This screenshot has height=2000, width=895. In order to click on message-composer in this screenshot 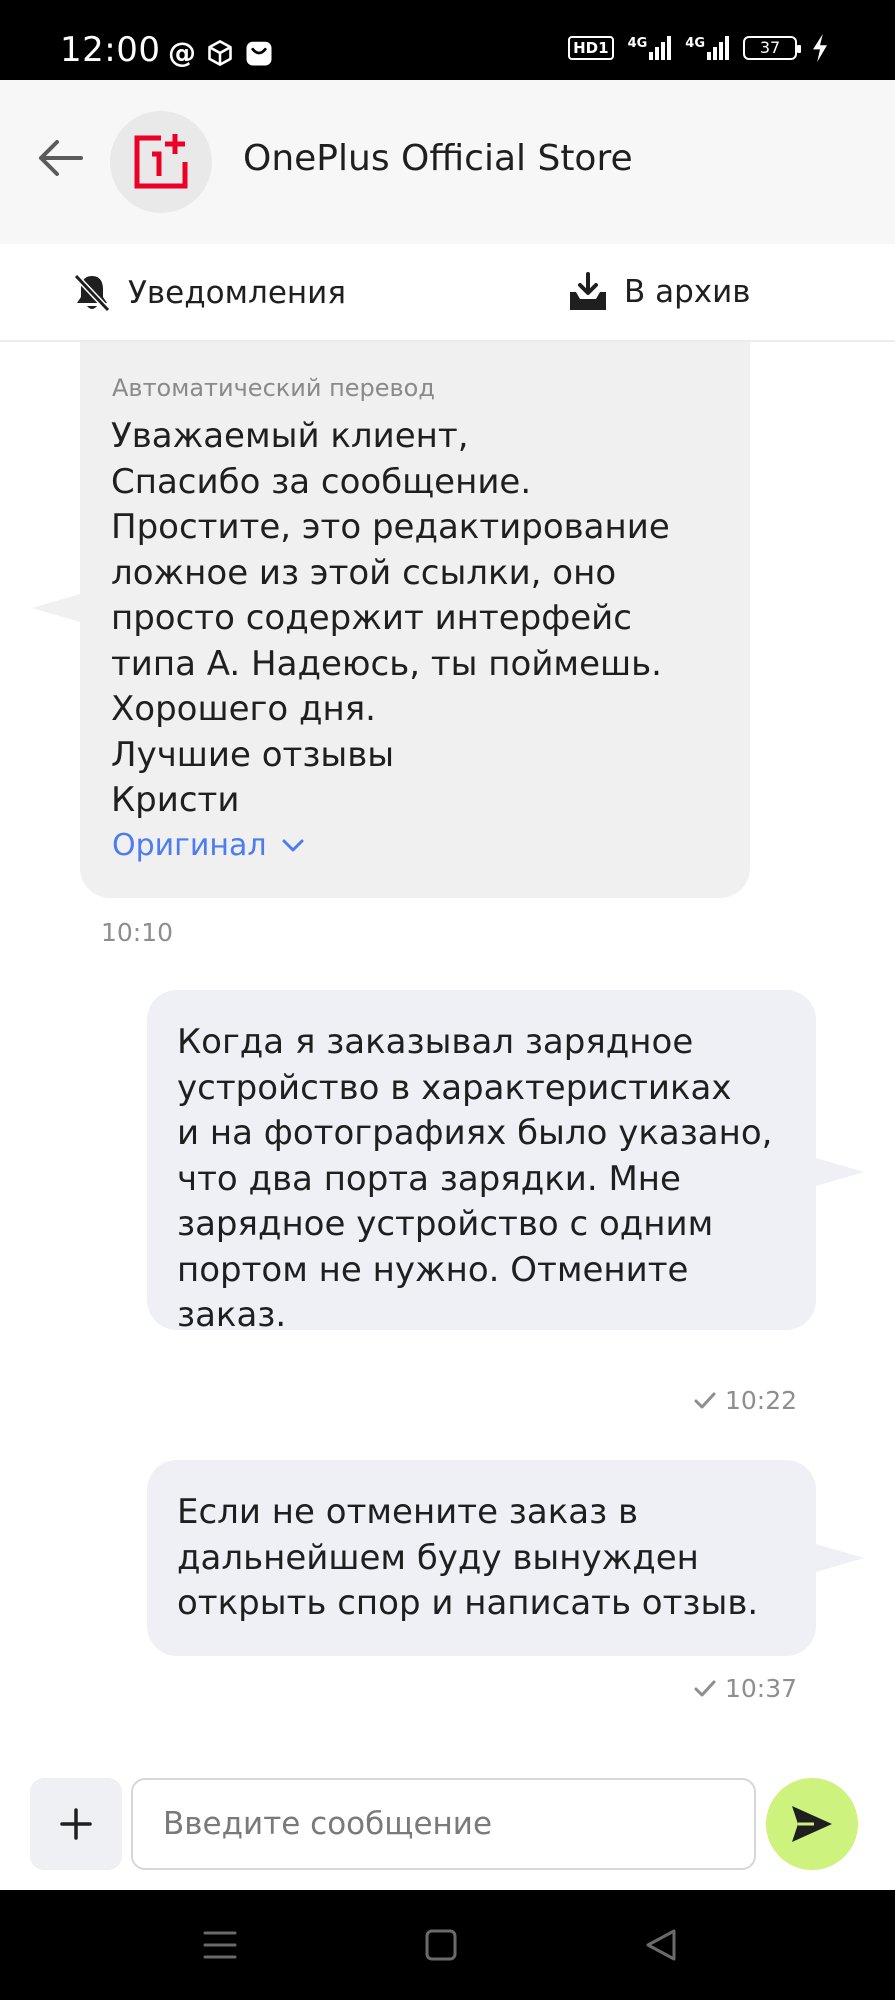, I will do `click(447, 1825)`.